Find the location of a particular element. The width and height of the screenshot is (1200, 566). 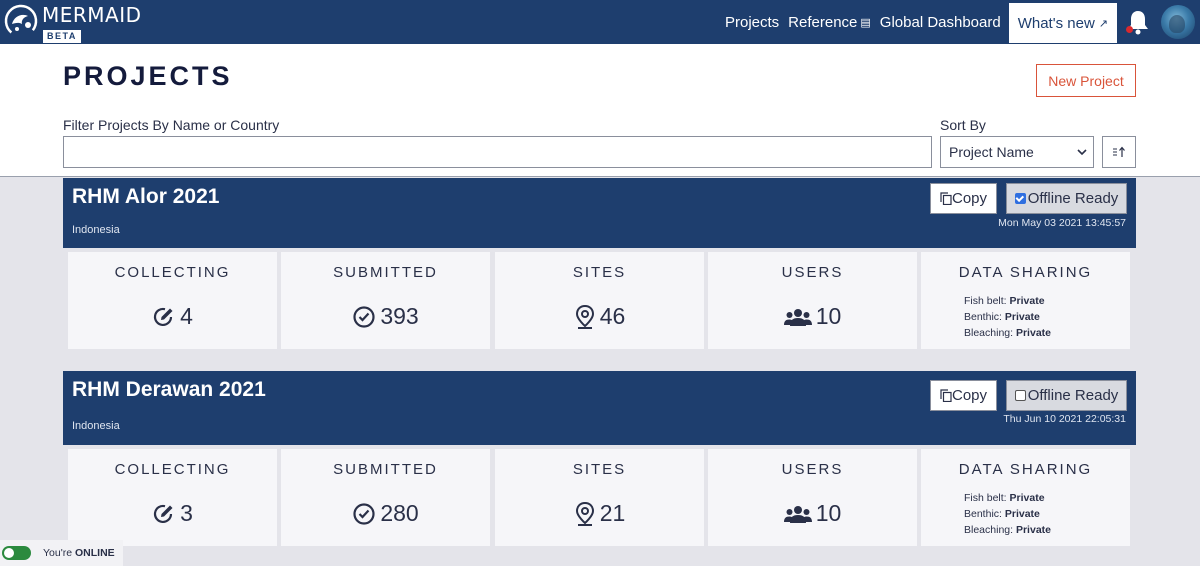

check-circle-icon is located at coordinates (364, 316).